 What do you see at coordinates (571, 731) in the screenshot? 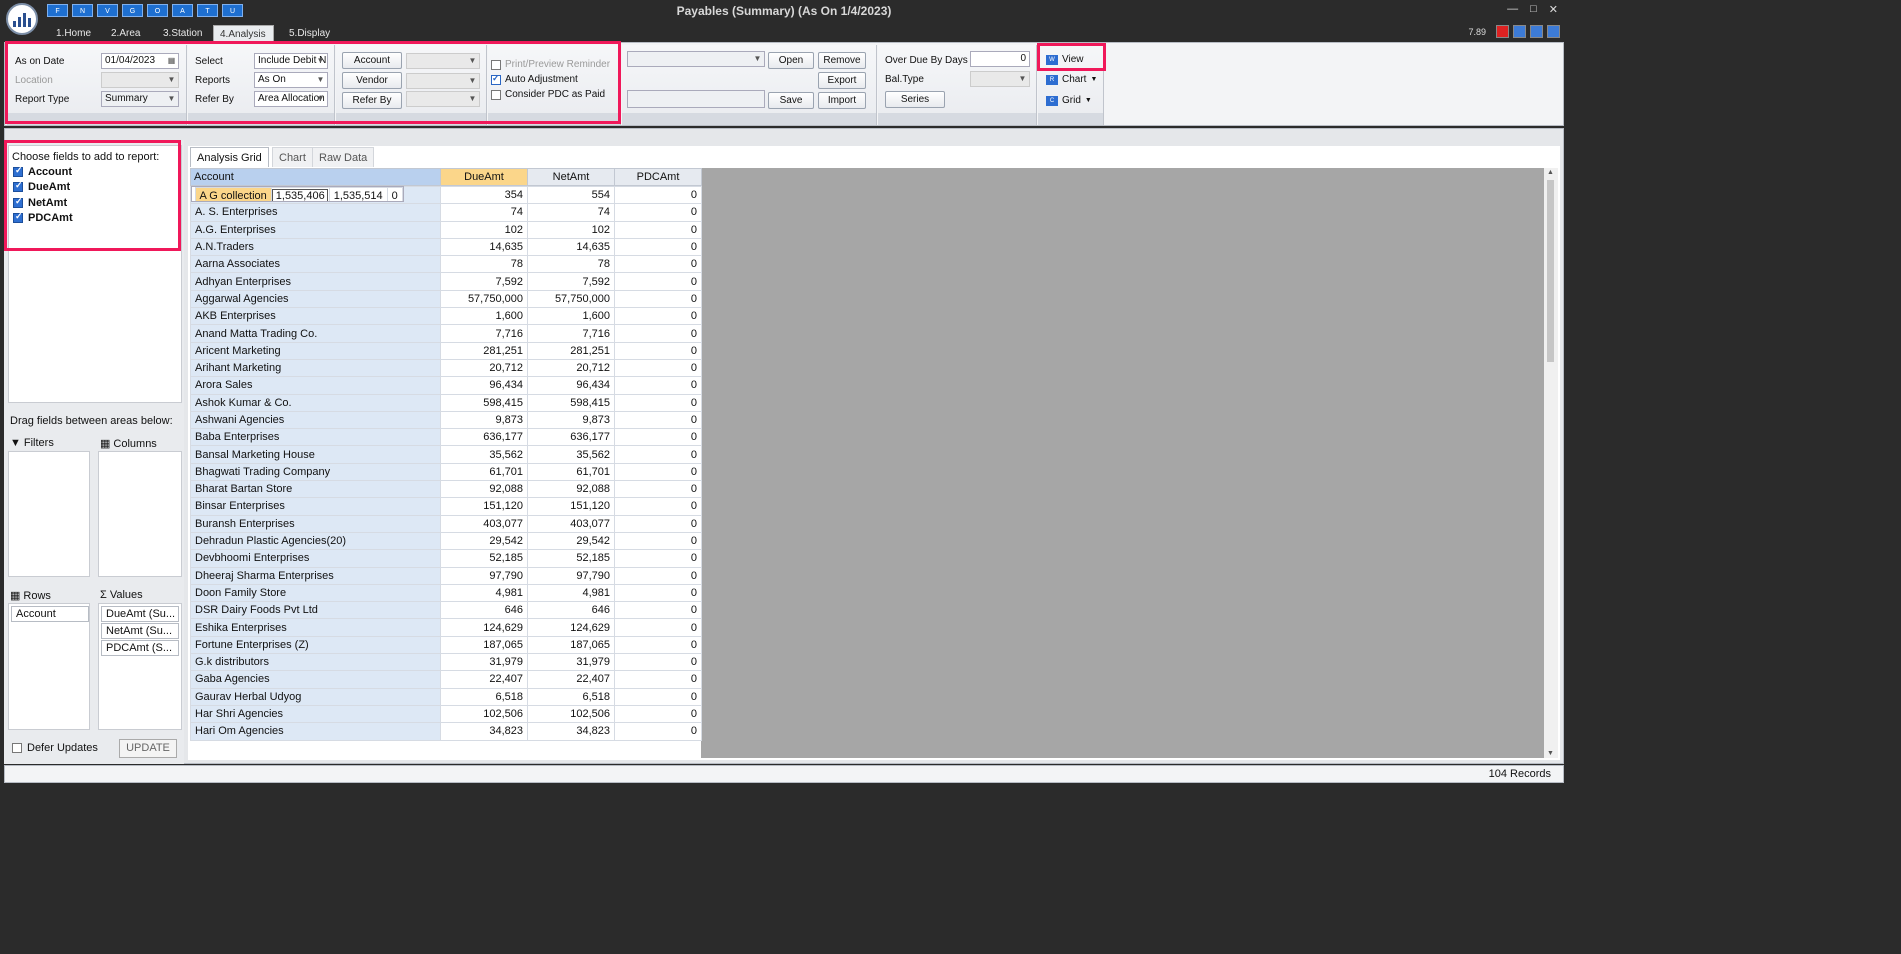
I see `cell-netamt: 34,823` at bounding box center [571, 731].